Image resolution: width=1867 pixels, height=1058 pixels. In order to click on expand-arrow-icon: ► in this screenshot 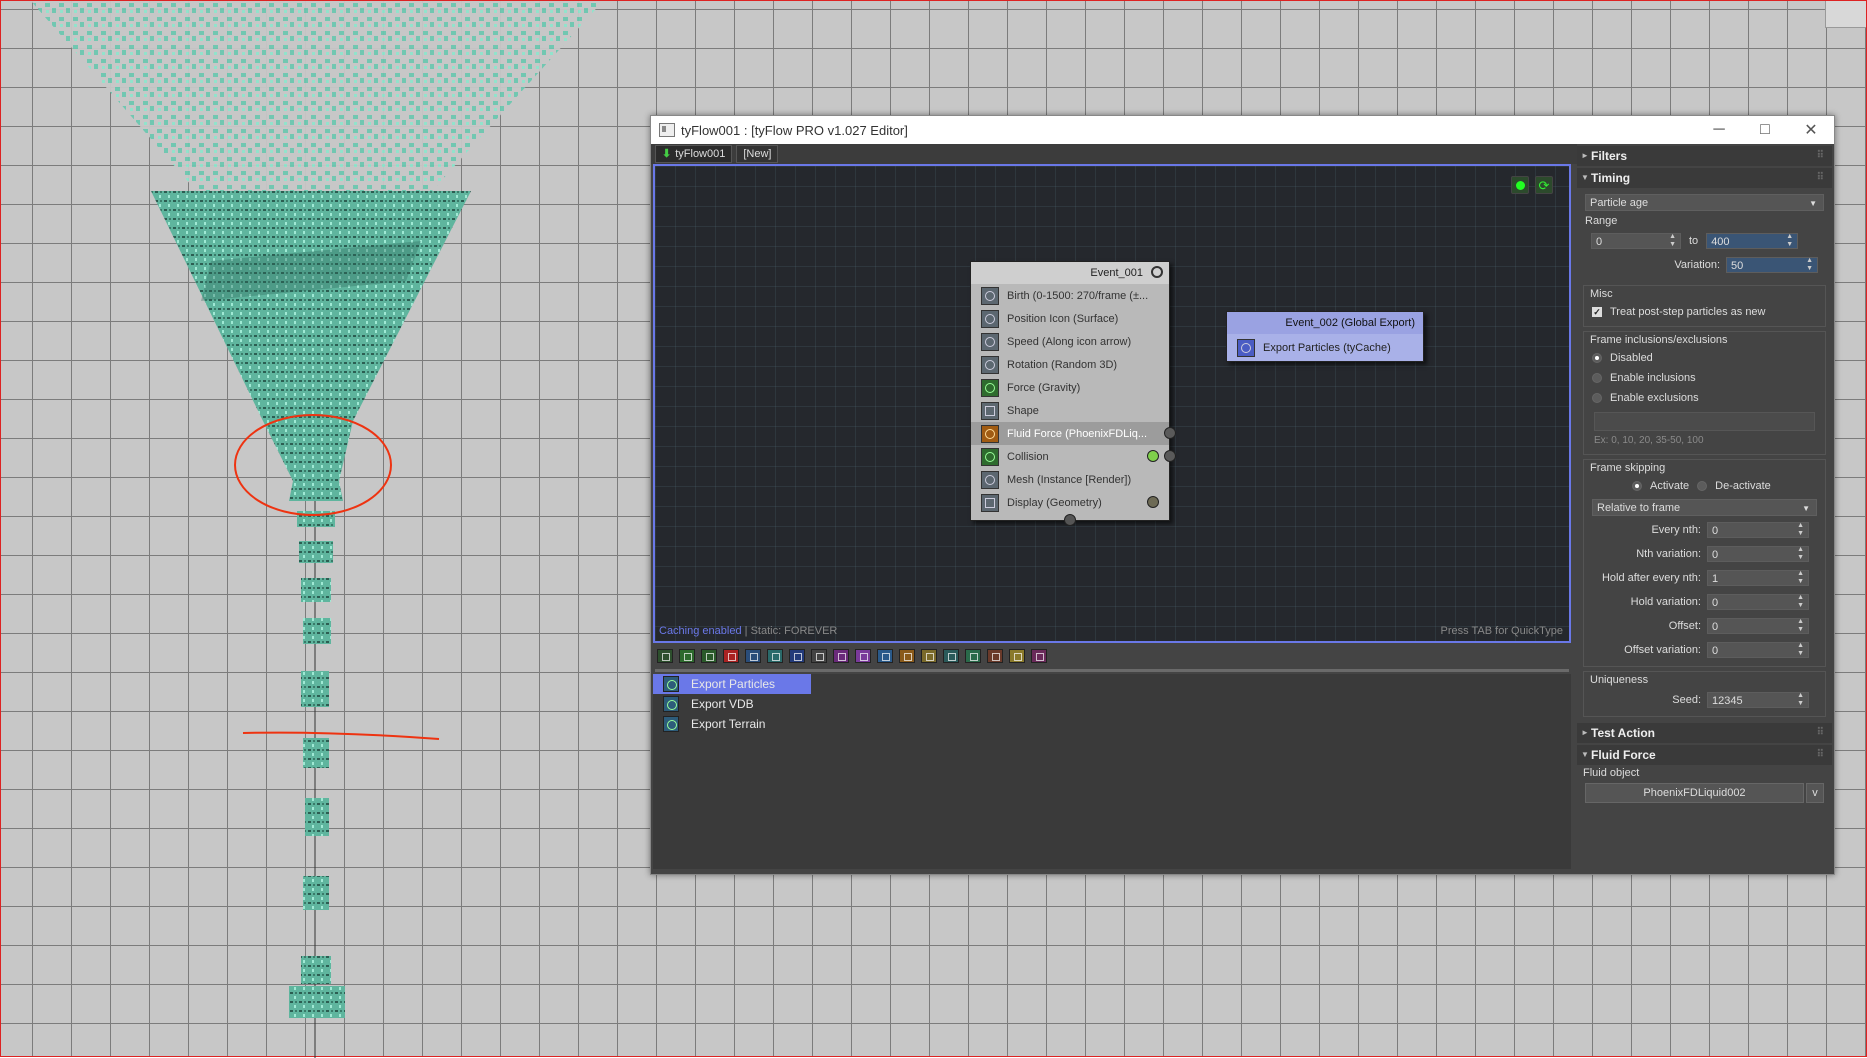, I will do `click(1585, 155)`.